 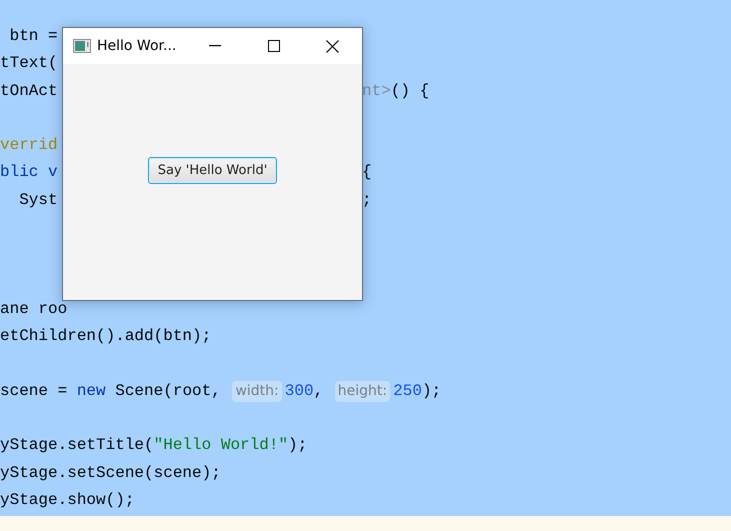 What do you see at coordinates (34, 309) in the screenshot?
I see `code-text: ane roo` at bounding box center [34, 309].